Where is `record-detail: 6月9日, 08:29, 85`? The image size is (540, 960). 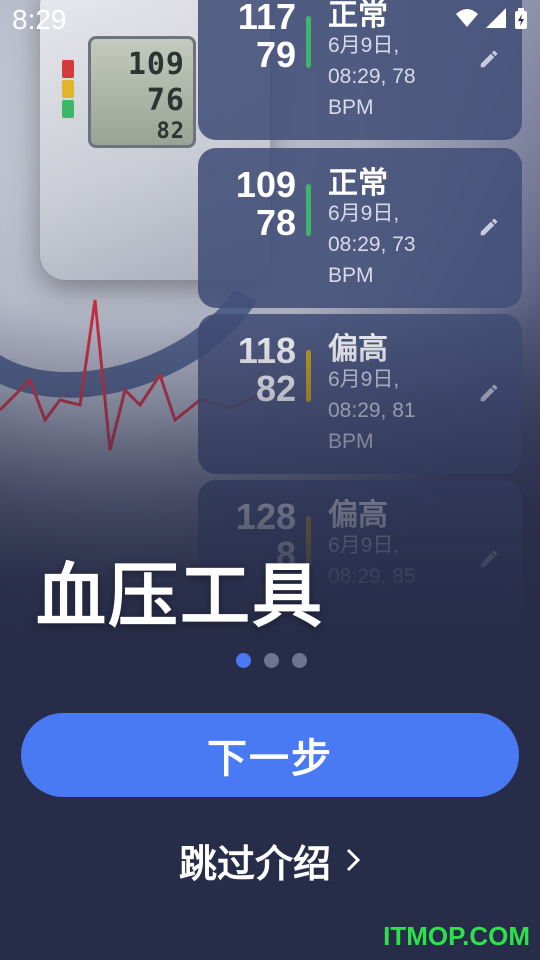
record-detail: 6月9日, 08:29, 85 is located at coordinates (372, 561).